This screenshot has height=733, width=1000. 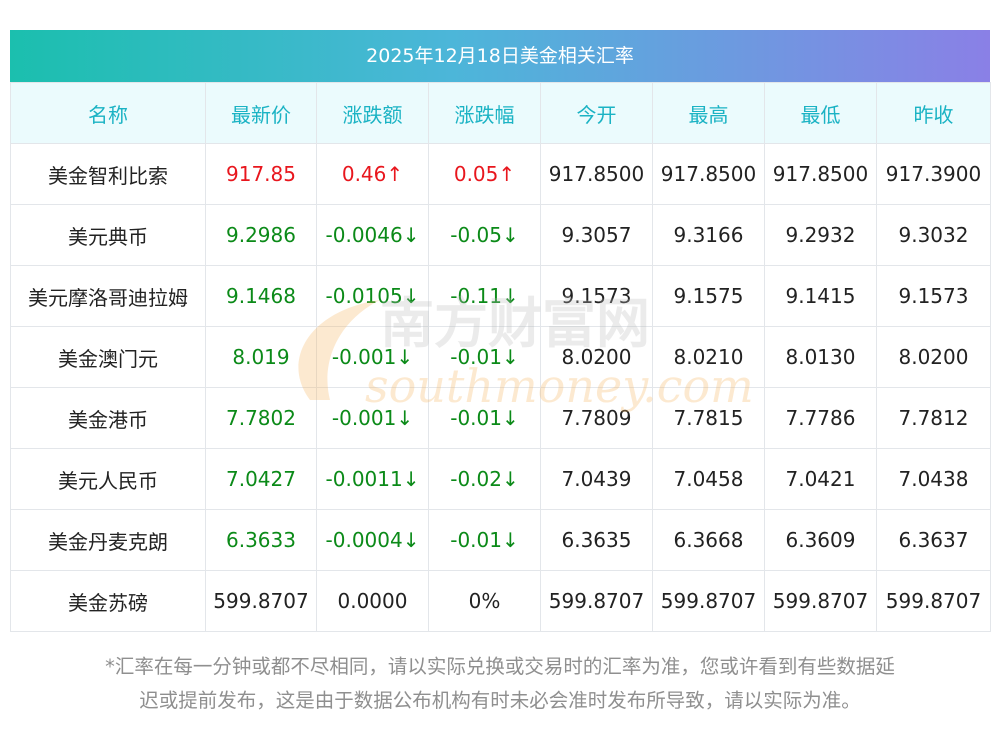 I want to click on change-amount: -0.0046↓, so click(x=372, y=235).